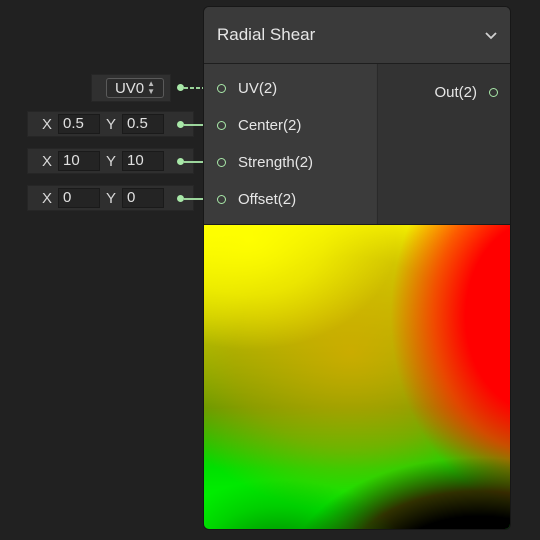 The image size is (540, 540). I want to click on strength-y-label: Y, so click(111, 161).